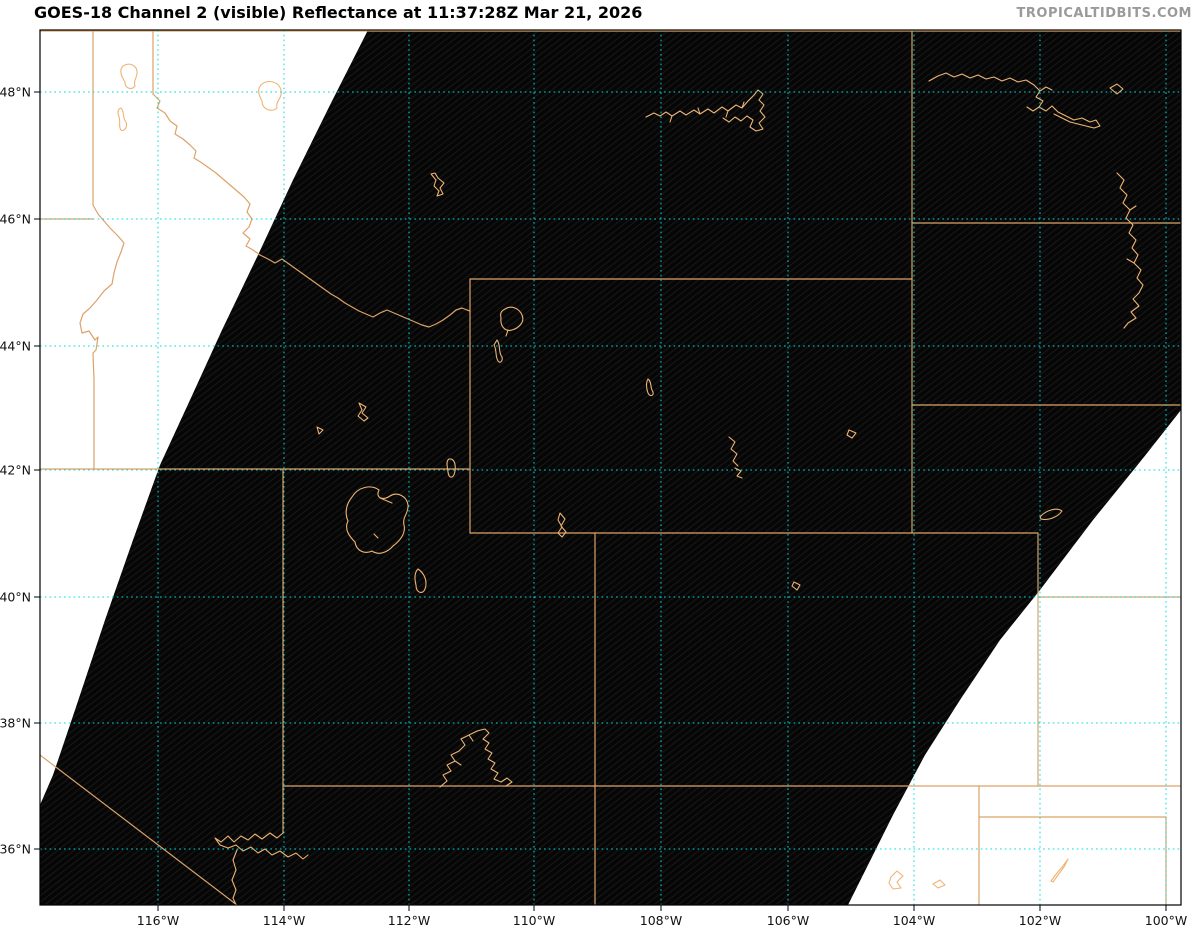 The image size is (1200, 929). Describe the element at coordinates (15, 346) in the screenshot. I see `lat-tick-label: 44°N` at that location.